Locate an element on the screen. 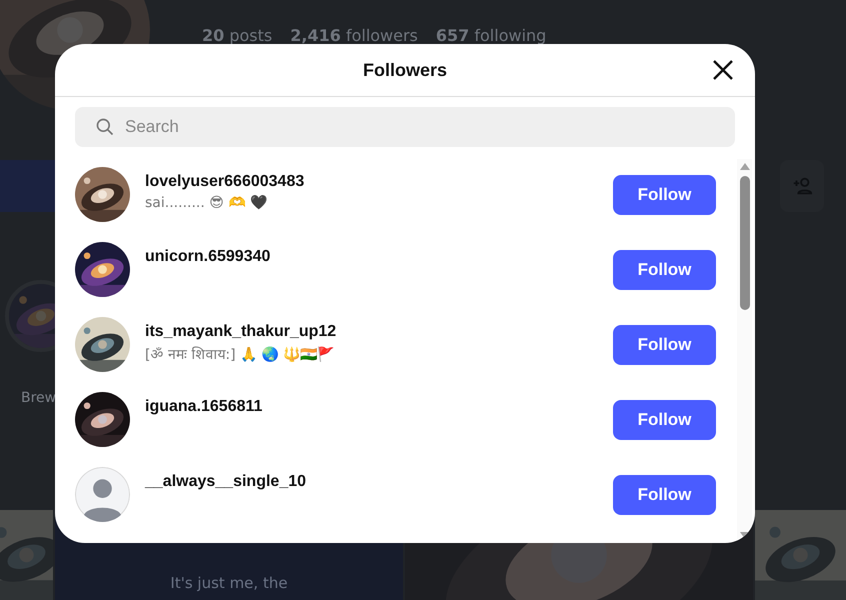 Image resolution: width=846 pixels, height=600 pixels. username: its_mayank_thakur_up12 is located at coordinates (379, 332).